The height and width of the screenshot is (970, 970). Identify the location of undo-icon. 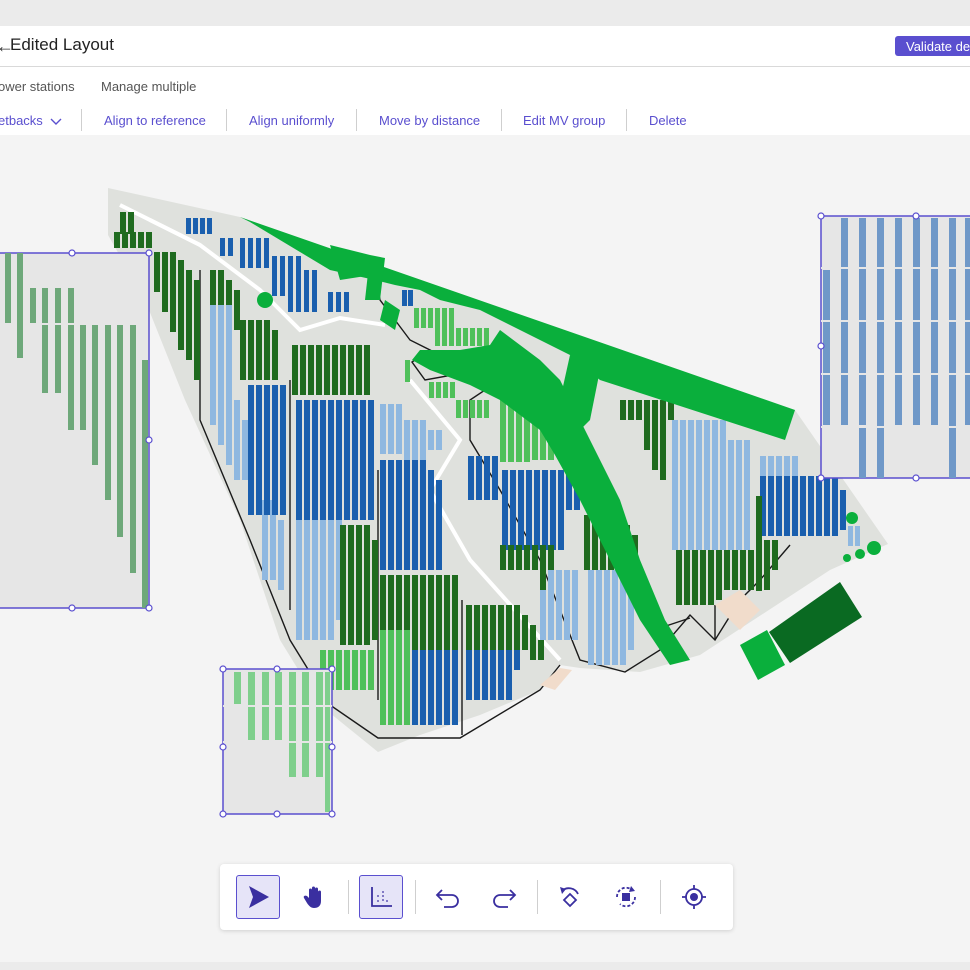
(447, 898).